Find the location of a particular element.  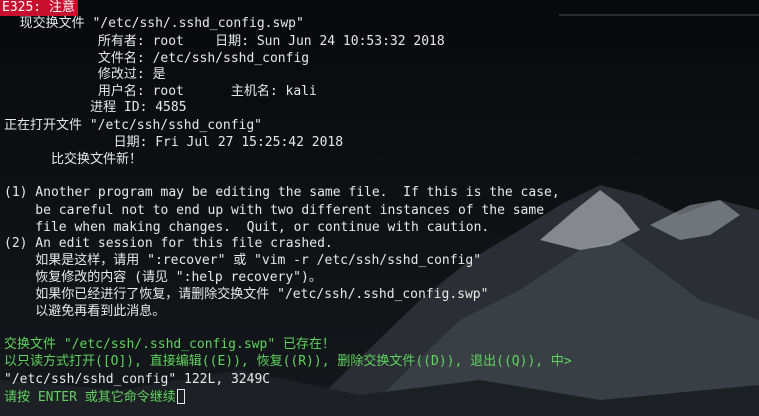

reason-two-line-5: 以避免再看到此消息。 is located at coordinates (85, 311).